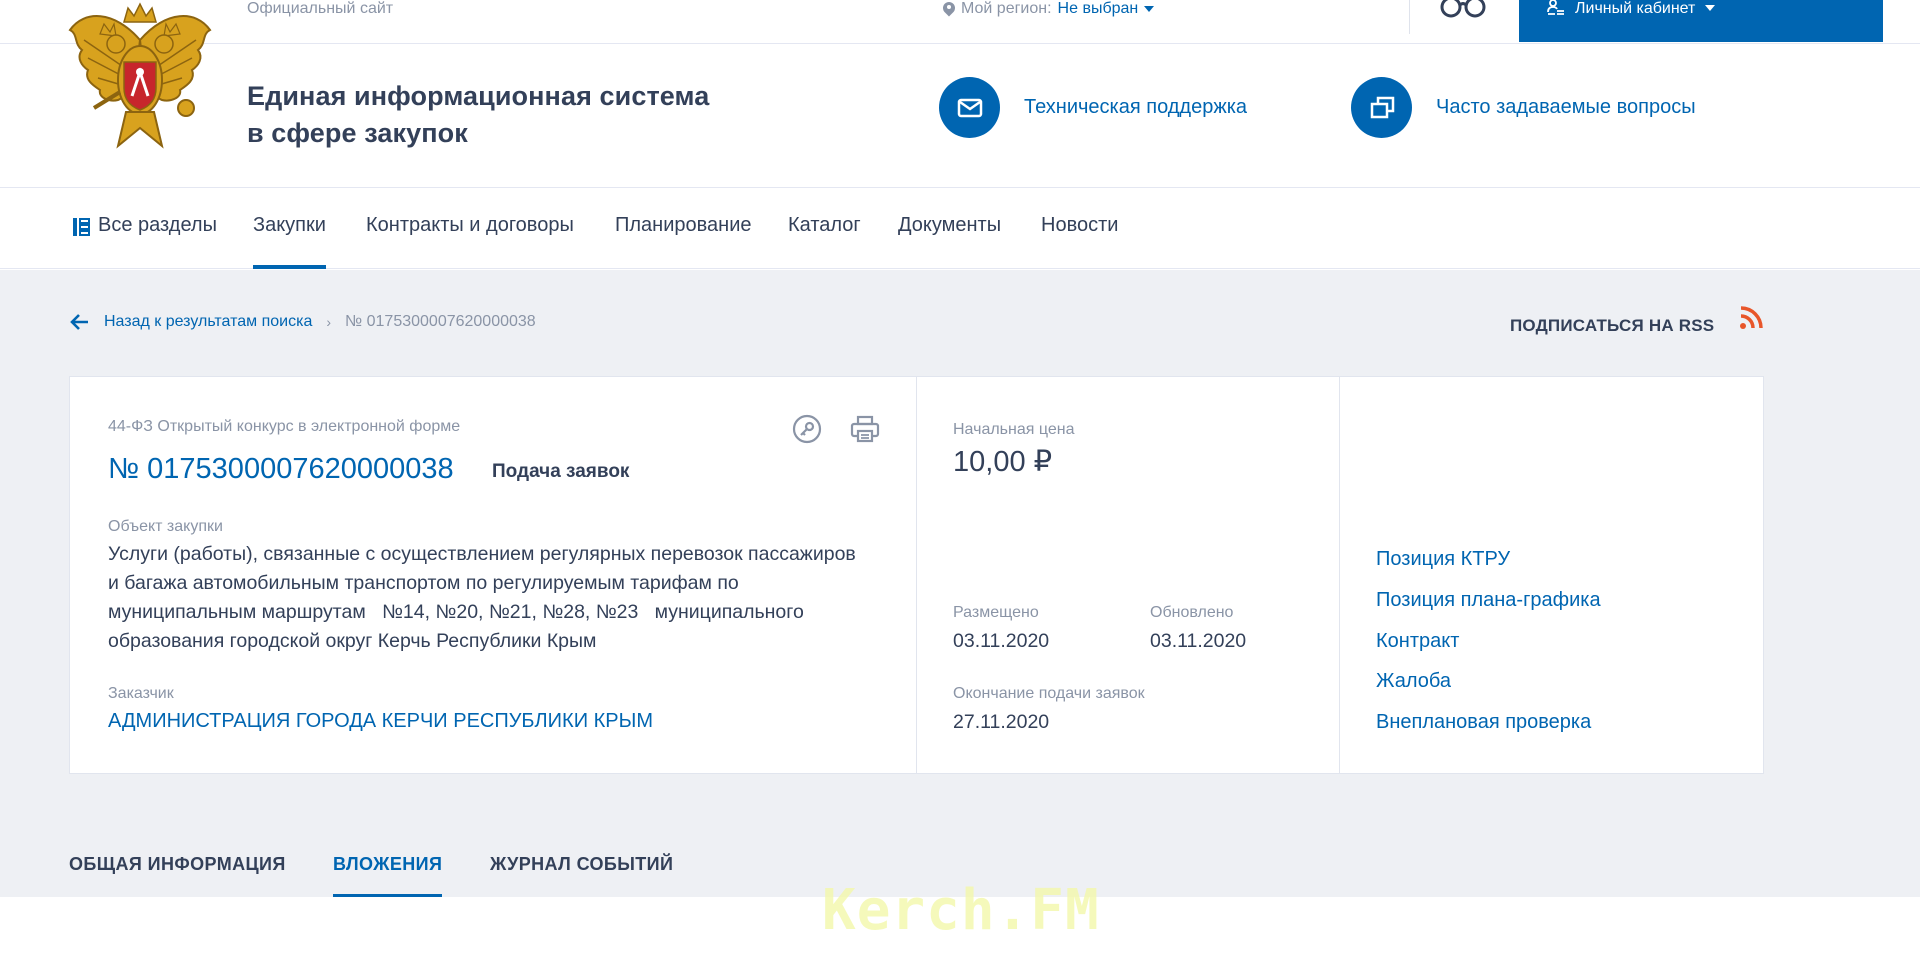 This screenshot has width=1920, height=958. Describe the element at coordinates (1555, 7) in the screenshot. I see `user-list-icon` at that location.